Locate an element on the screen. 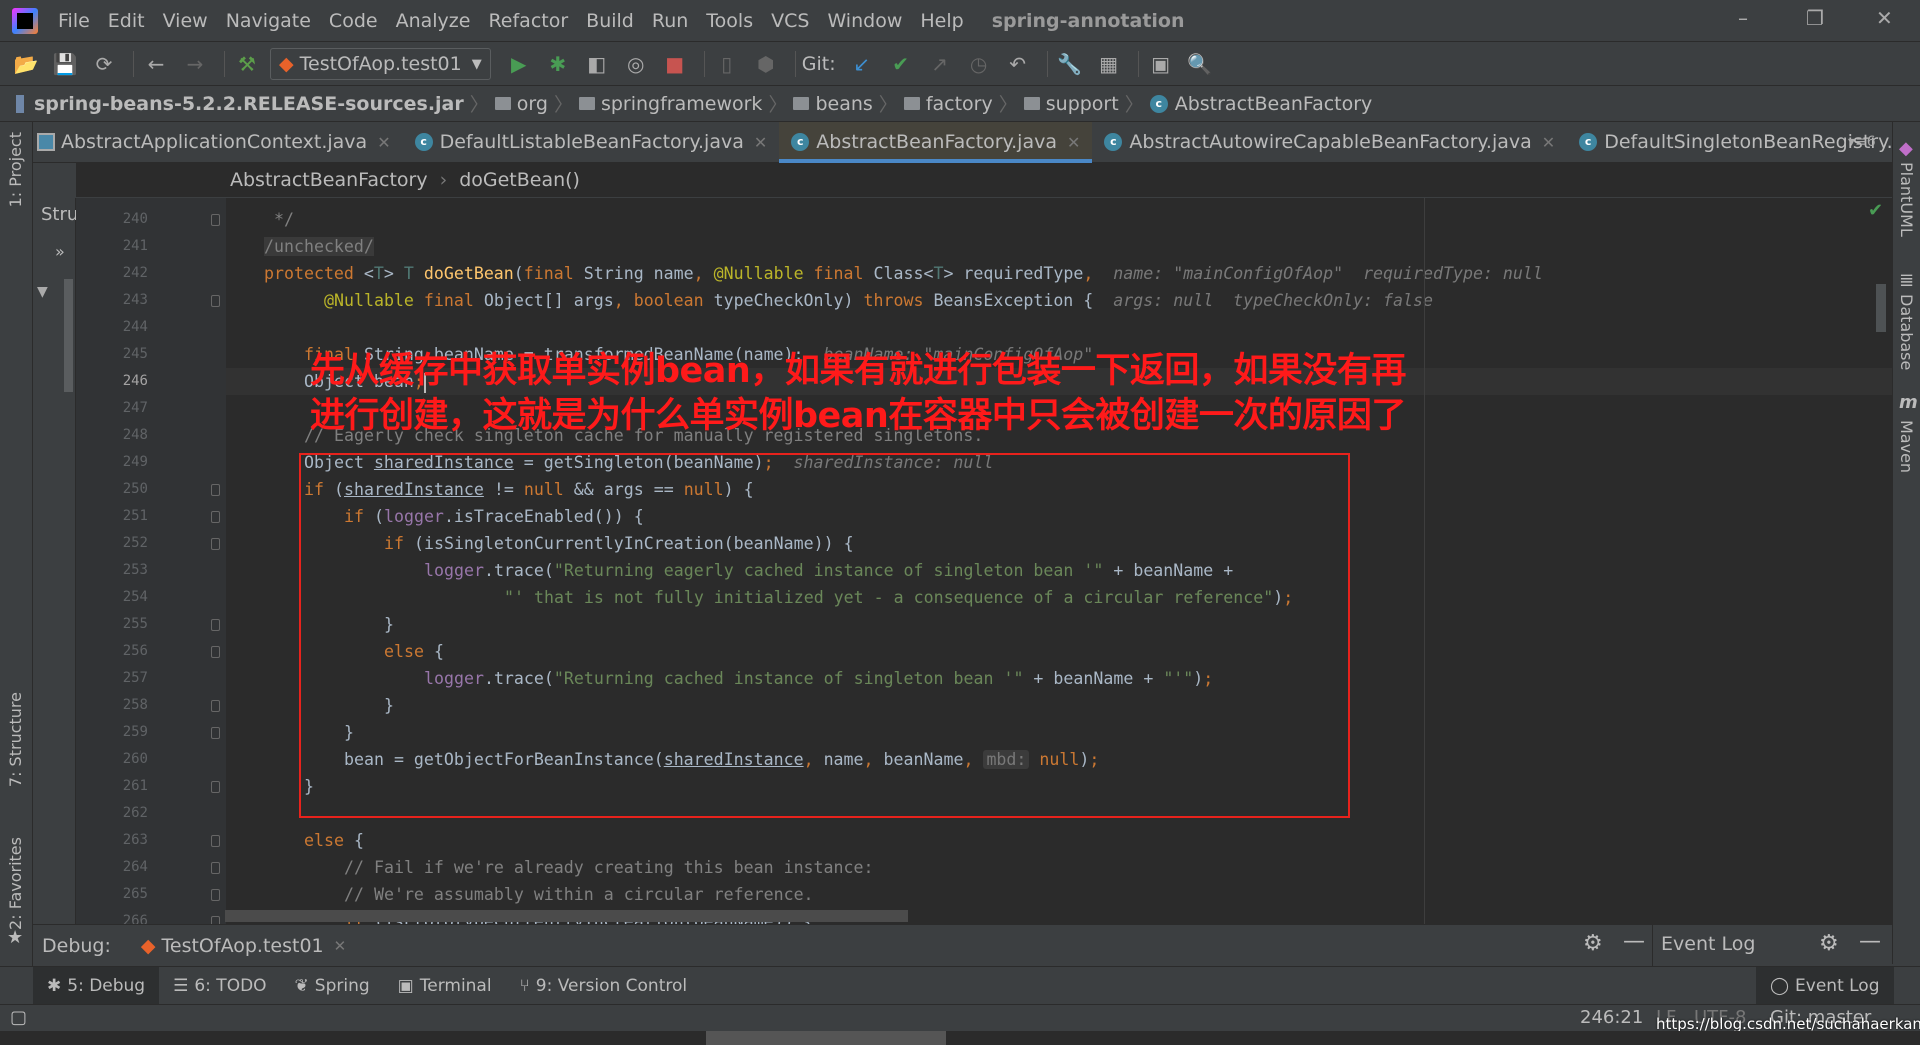 This screenshot has height=1045, width=1920. menu-help: Help is located at coordinates (941, 21).